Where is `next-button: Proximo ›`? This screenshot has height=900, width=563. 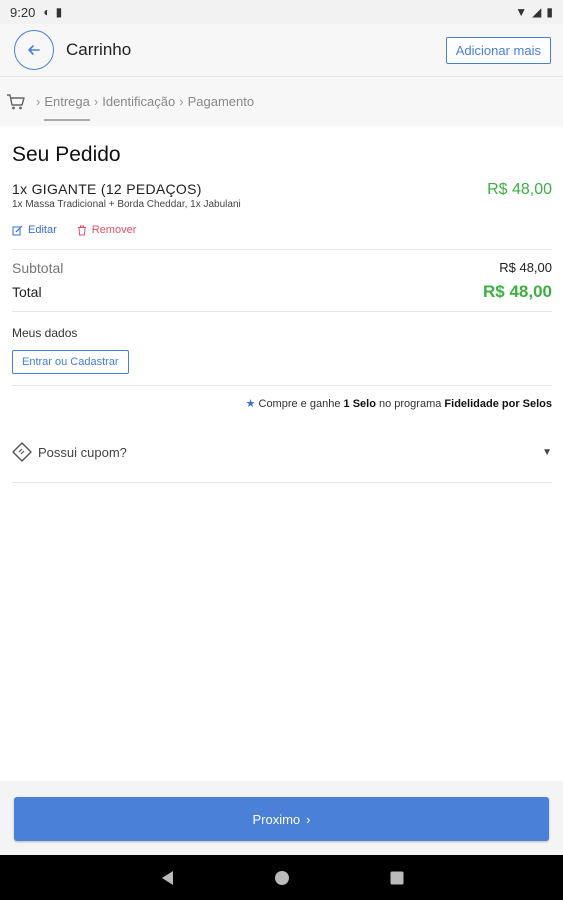
next-button: Proximo › is located at coordinates (281, 819).